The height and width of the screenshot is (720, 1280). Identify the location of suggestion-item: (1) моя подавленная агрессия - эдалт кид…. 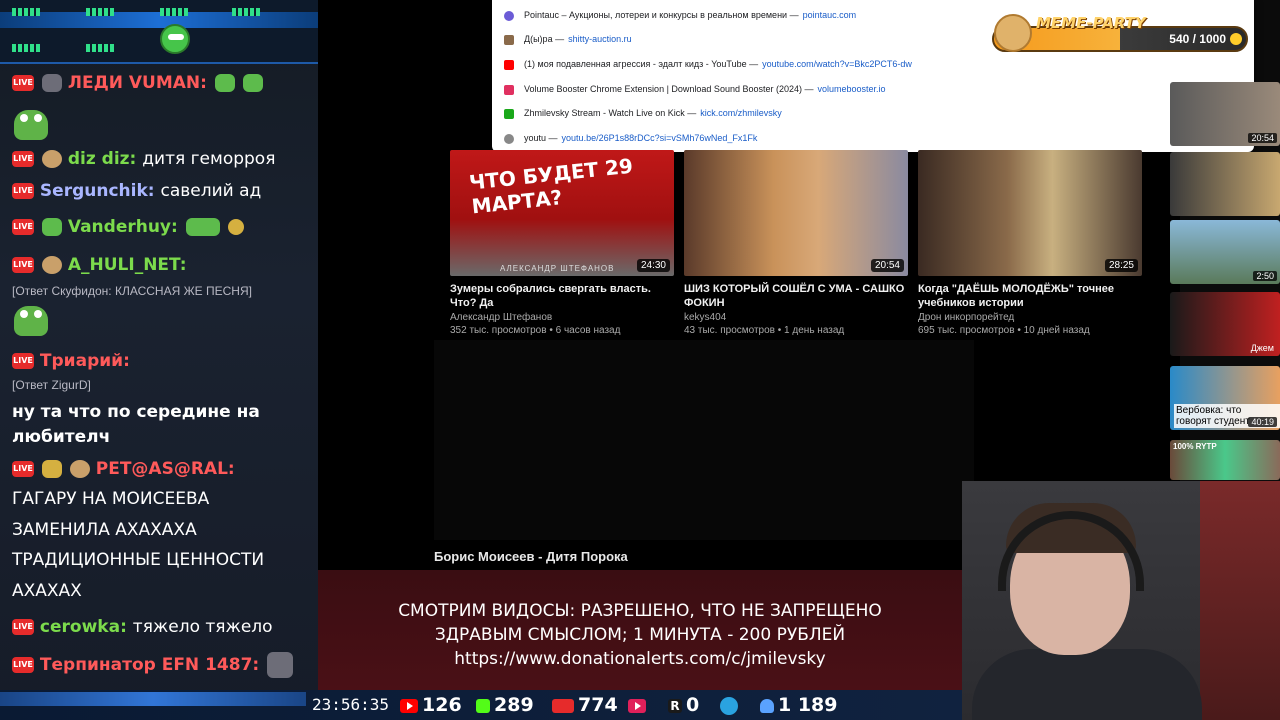
(708, 64).